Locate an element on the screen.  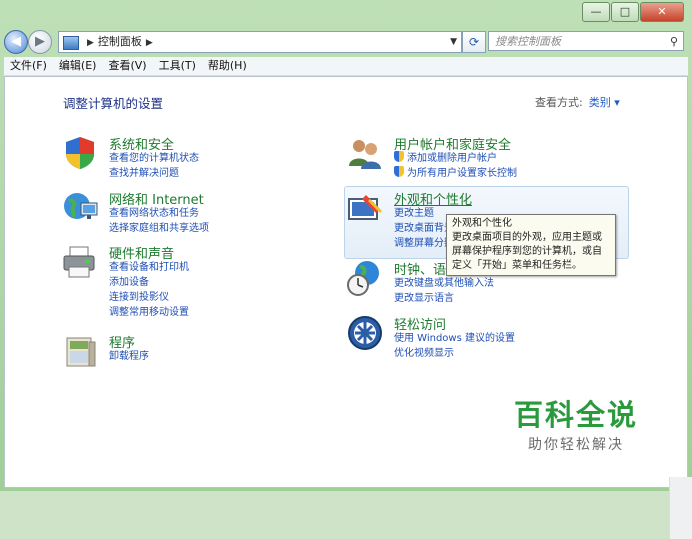
link-label: 添加或删除用户帐户 is located at coordinates (452, 158).